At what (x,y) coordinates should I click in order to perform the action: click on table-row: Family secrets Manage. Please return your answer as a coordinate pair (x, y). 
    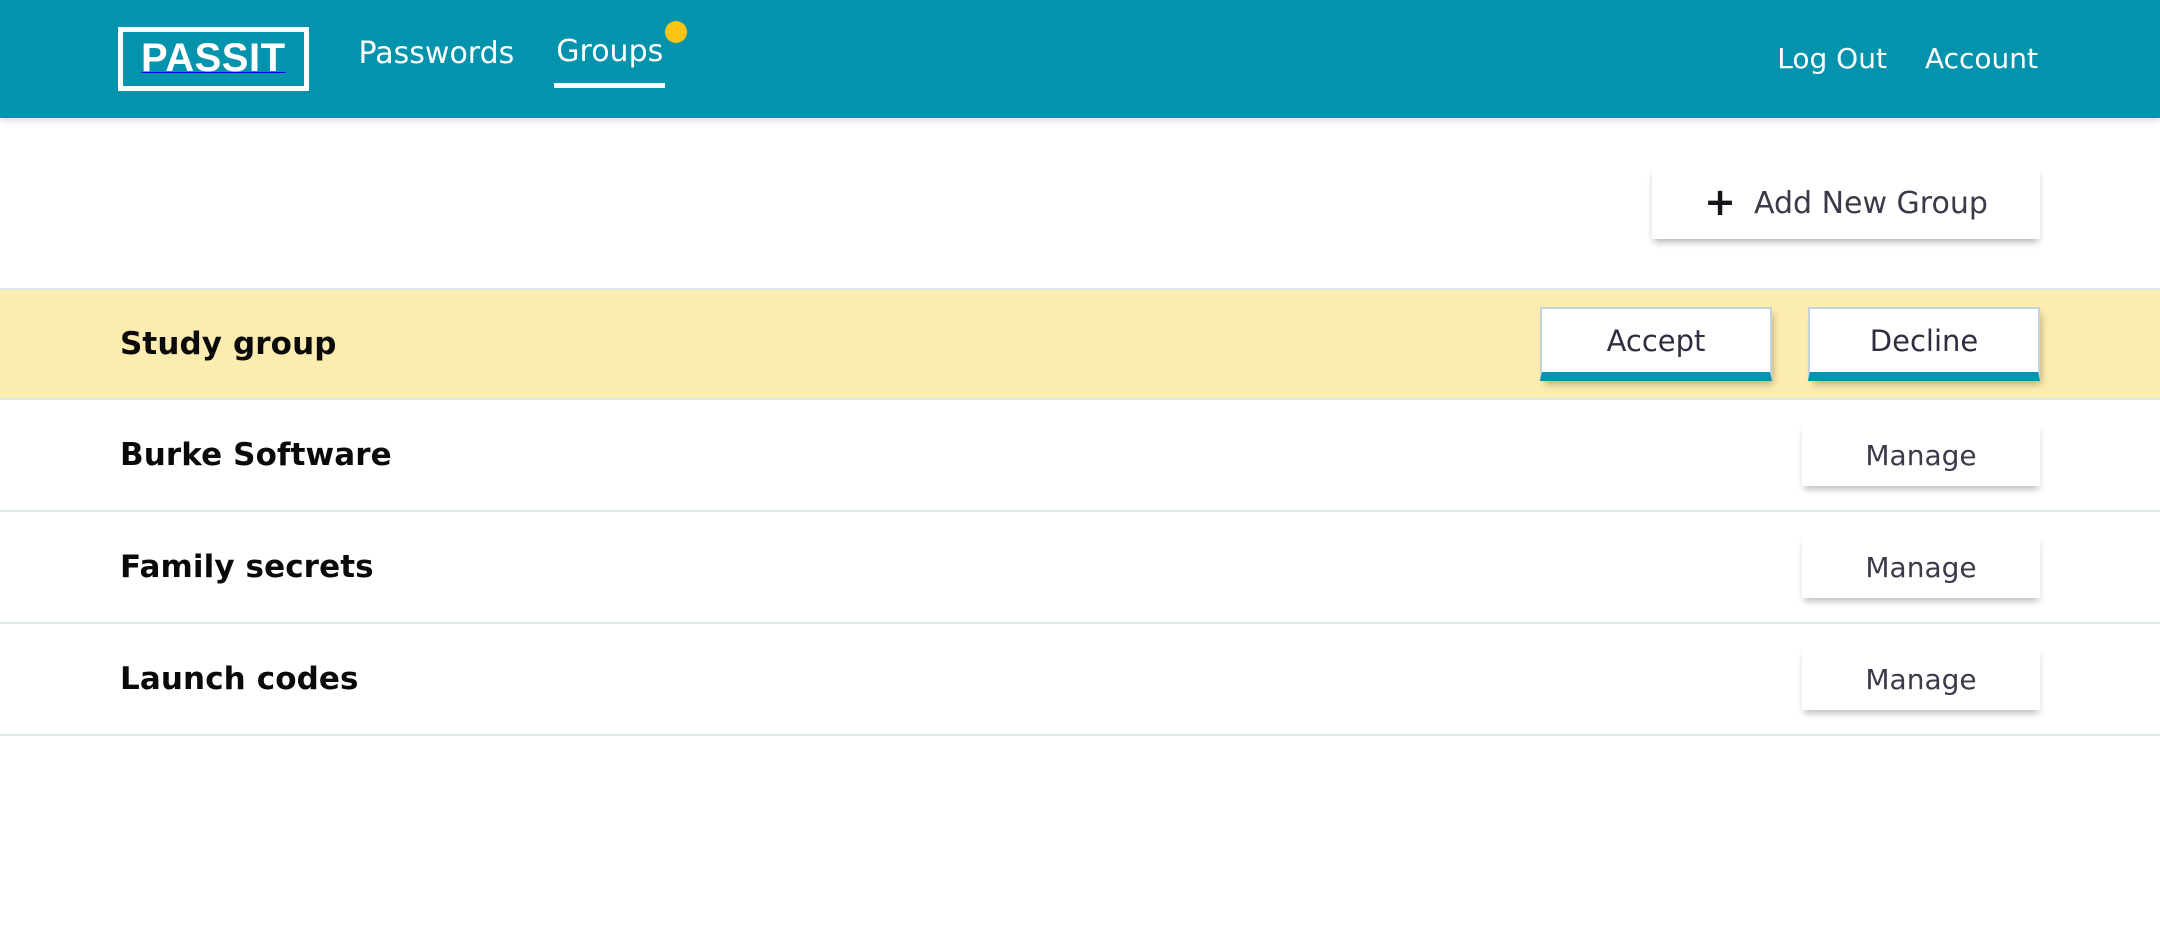
    Looking at the image, I should click on (1080, 568).